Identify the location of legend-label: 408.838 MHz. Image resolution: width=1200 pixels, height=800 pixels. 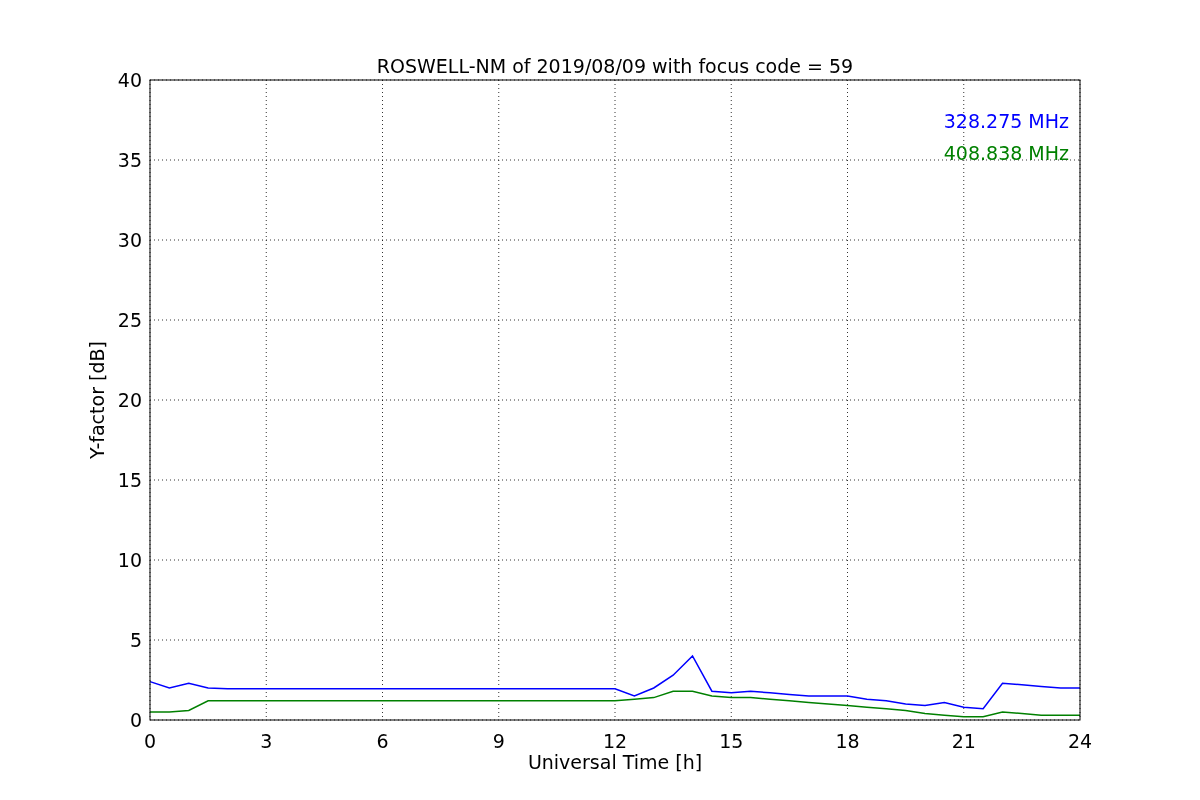
(1006, 153).